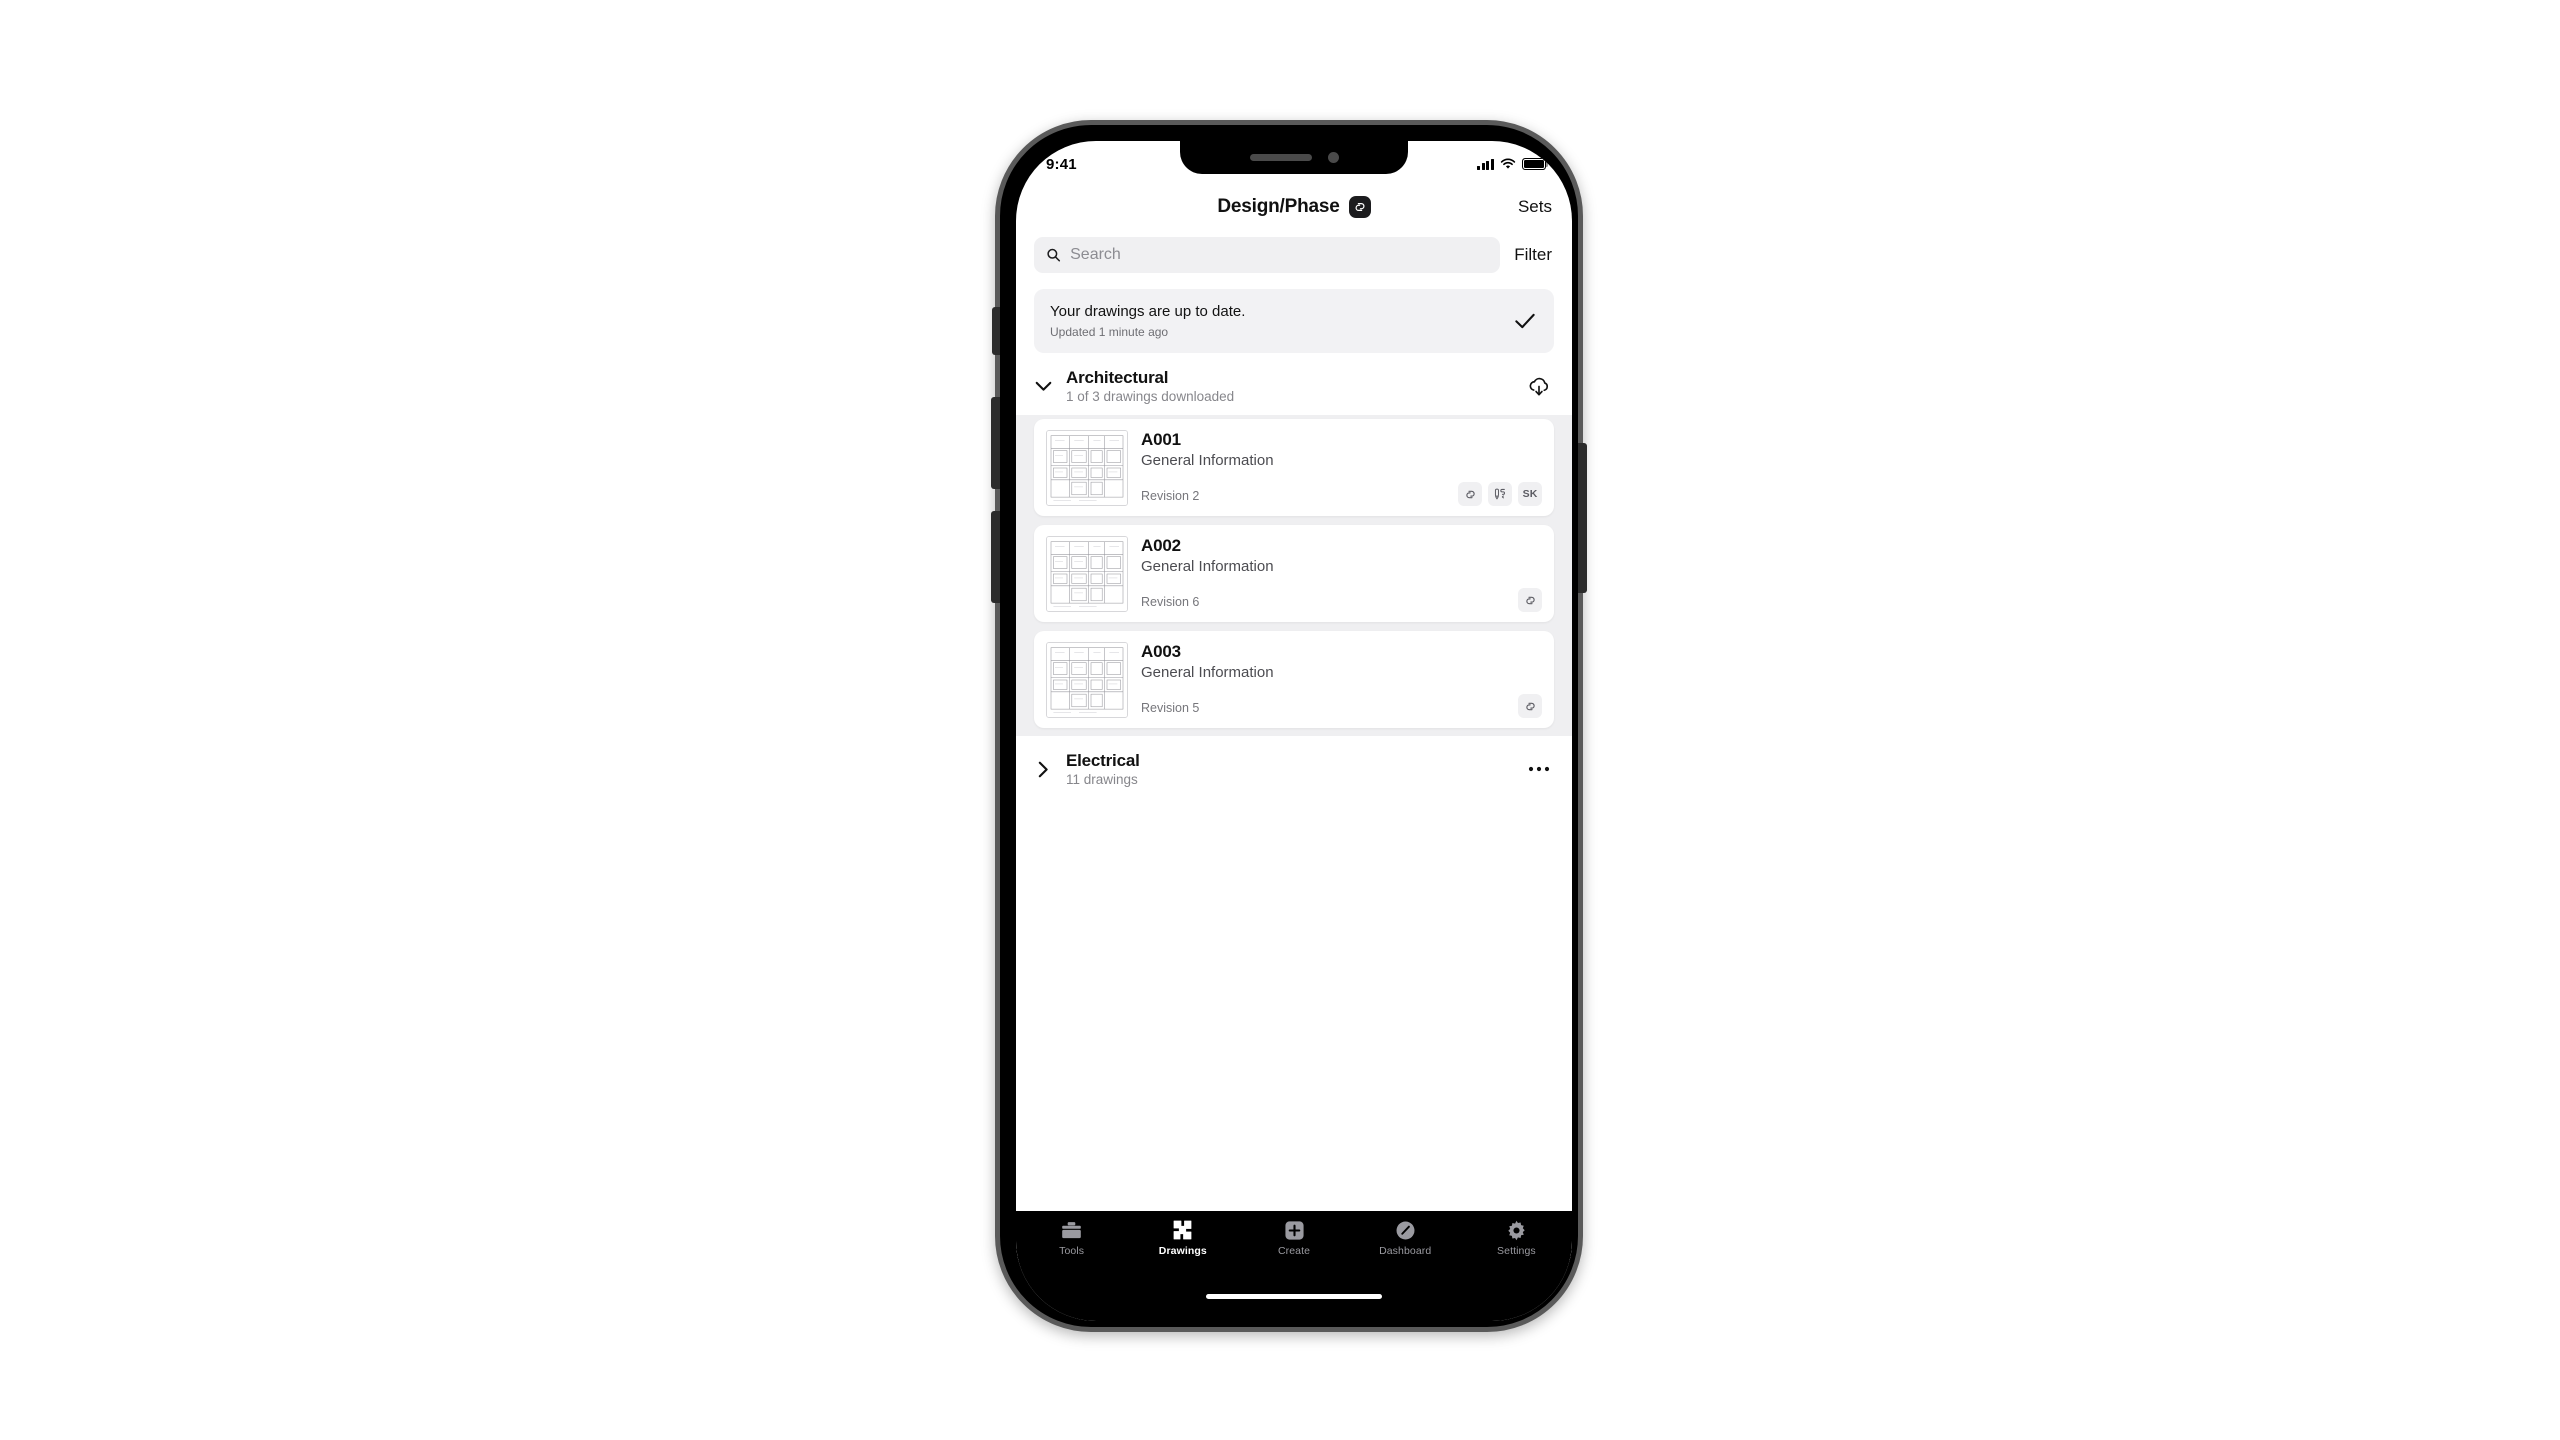  What do you see at coordinates (1170, 708) in the screenshot?
I see `drawing-revision: Revision 5` at bounding box center [1170, 708].